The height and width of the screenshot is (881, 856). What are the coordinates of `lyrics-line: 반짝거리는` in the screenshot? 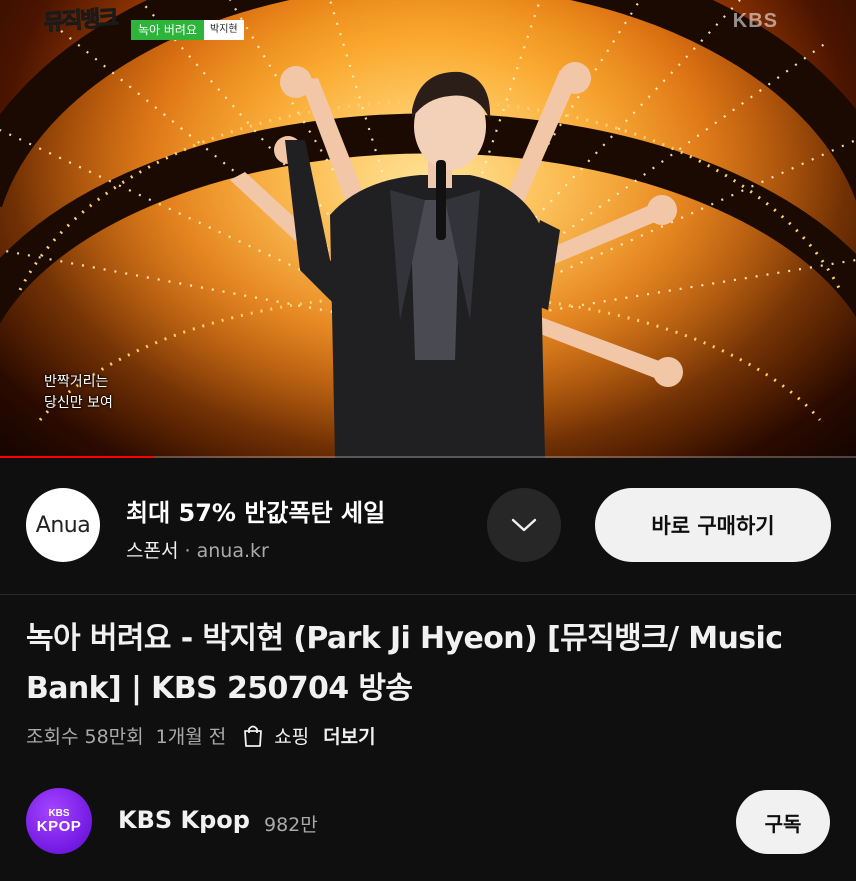 It's located at (76, 382).